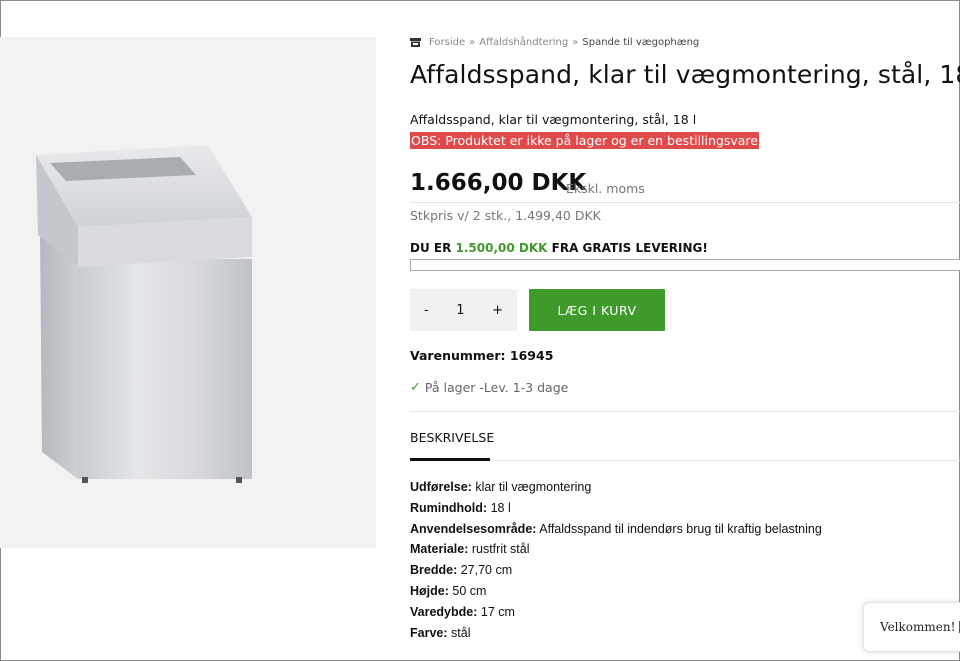  Describe the element at coordinates (444, 611) in the screenshot. I see `spec-key: Varedybde:` at that location.